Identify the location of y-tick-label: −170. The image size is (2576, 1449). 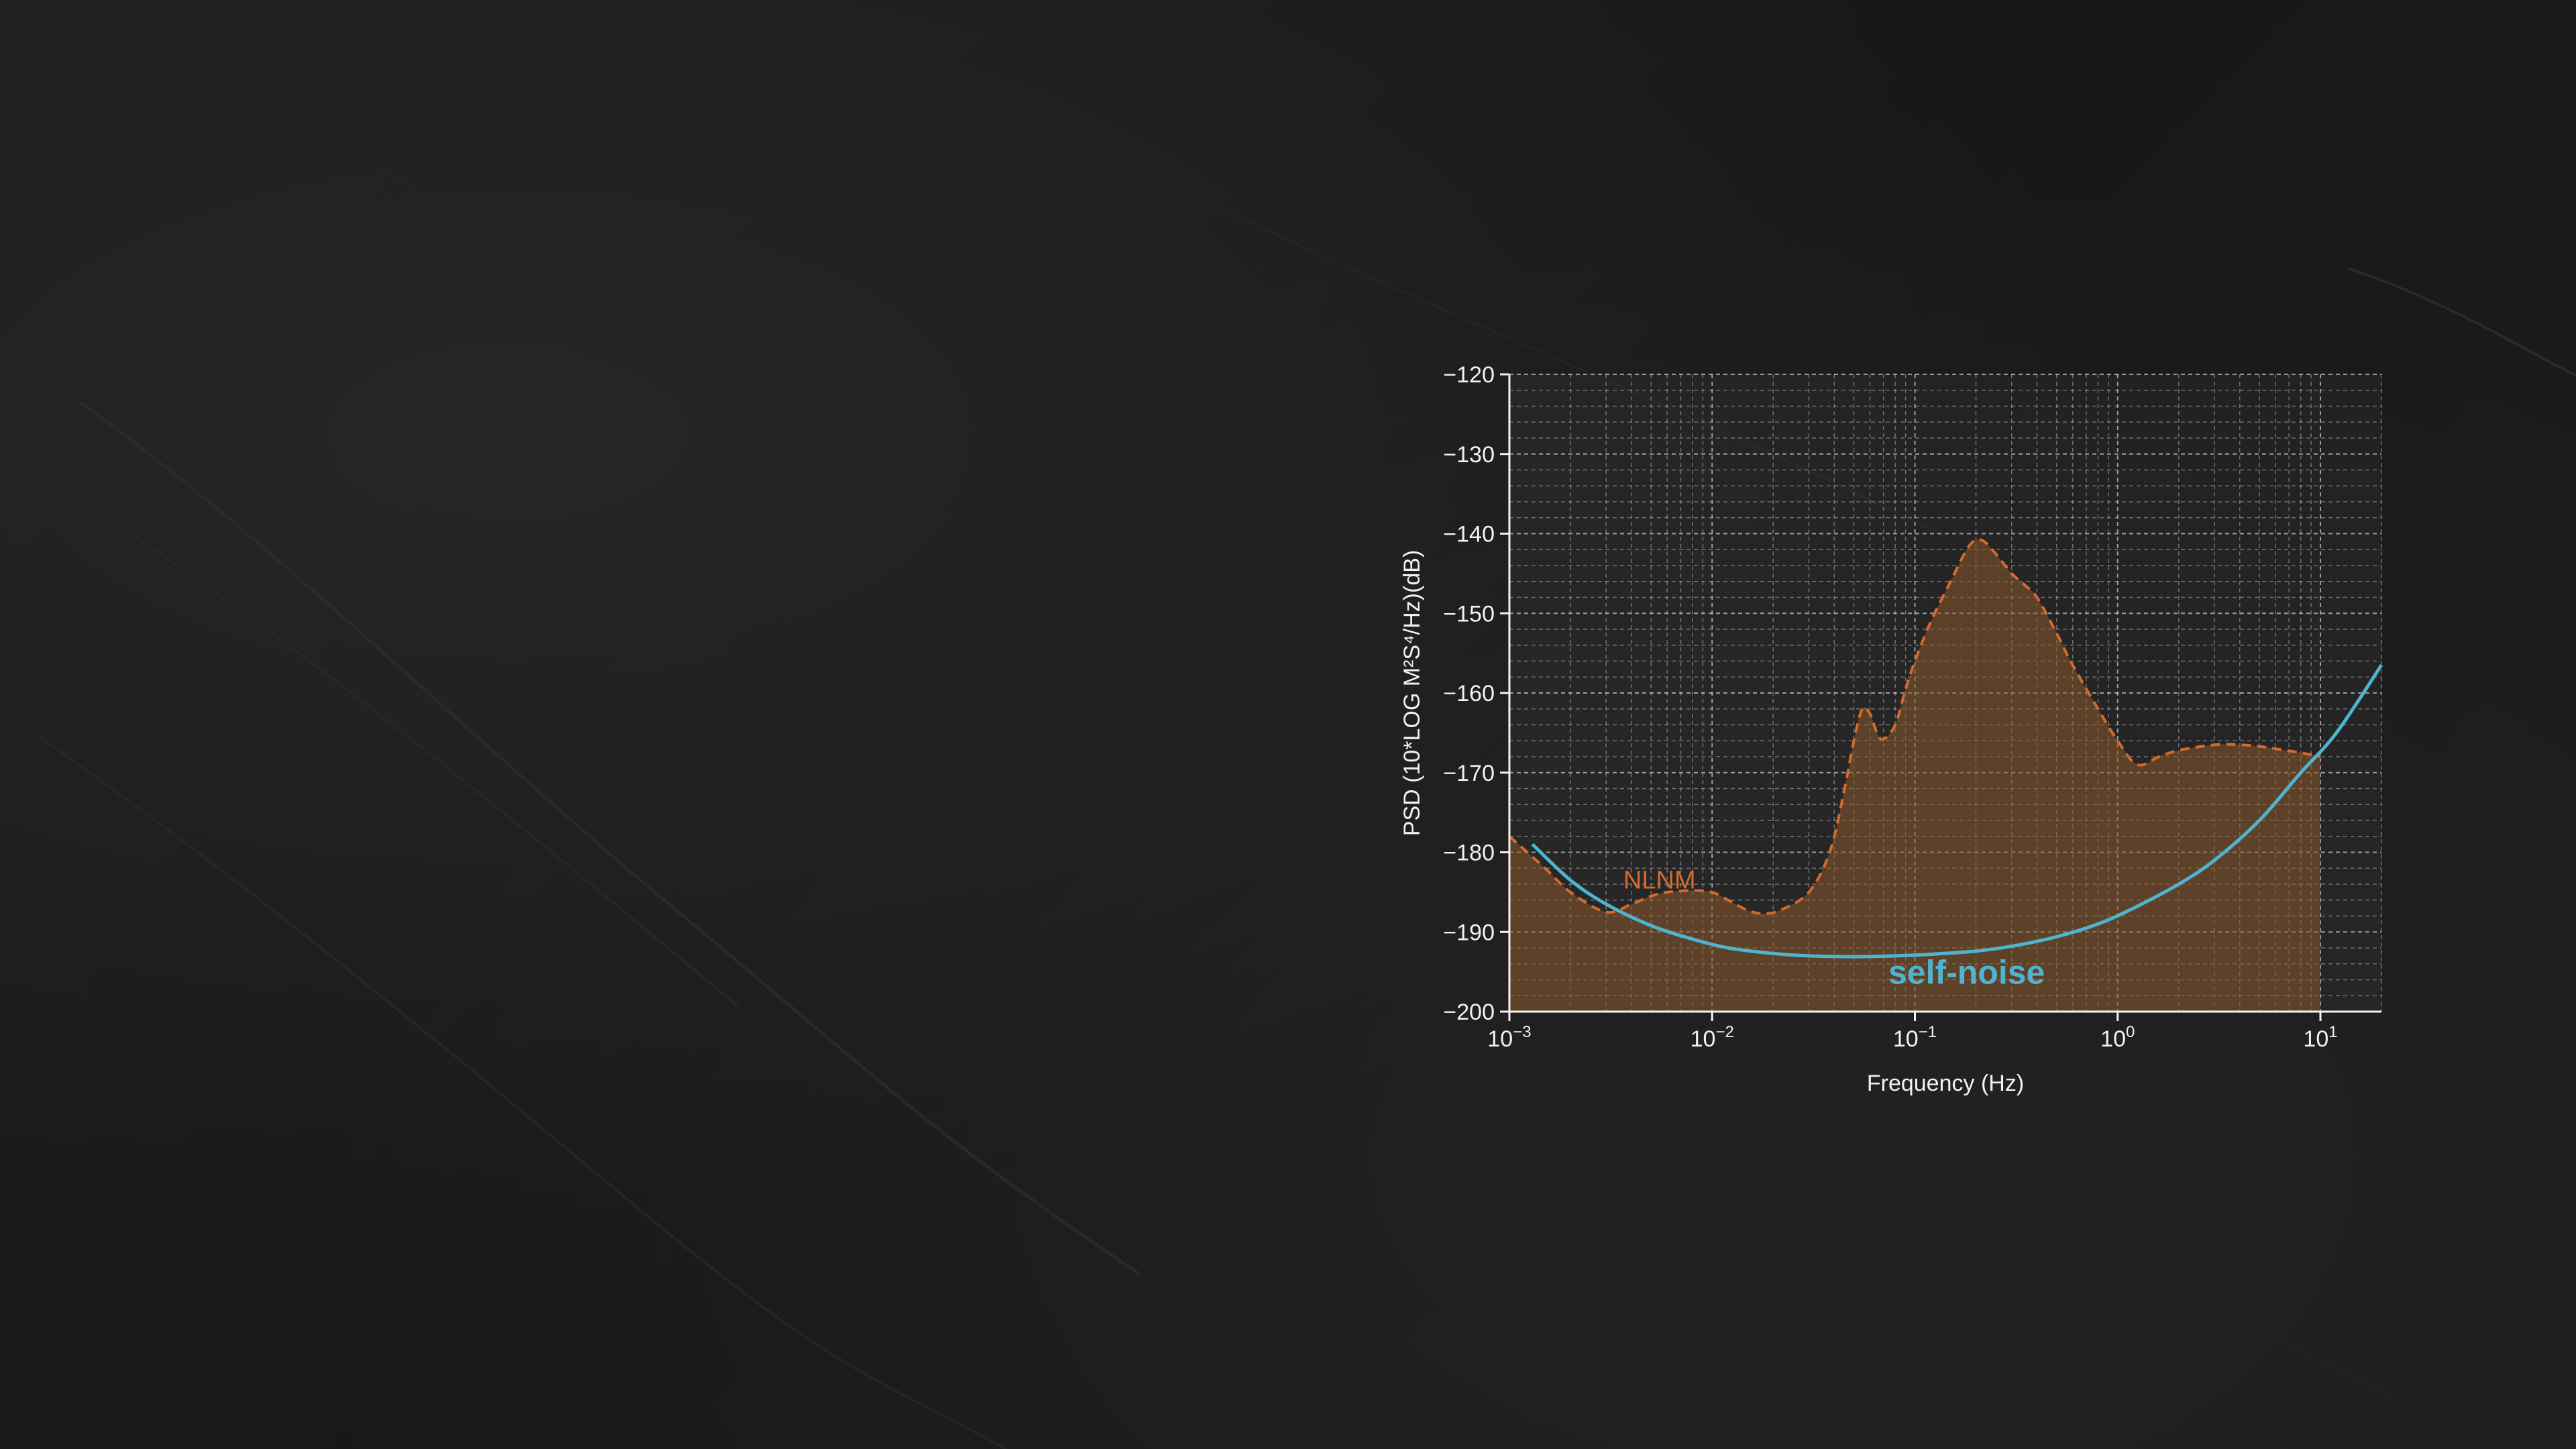
(1469, 773).